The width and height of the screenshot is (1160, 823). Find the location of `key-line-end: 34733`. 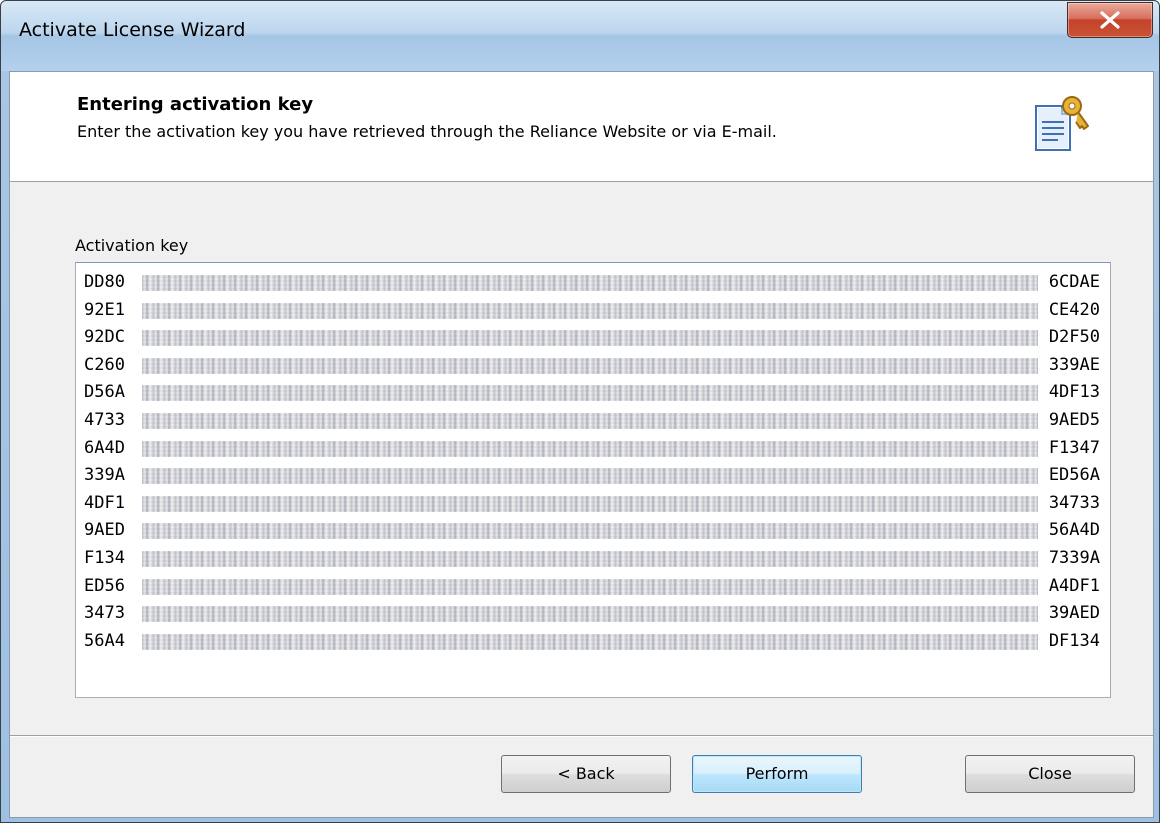

key-line-end: 34733 is located at coordinates (1074, 502).